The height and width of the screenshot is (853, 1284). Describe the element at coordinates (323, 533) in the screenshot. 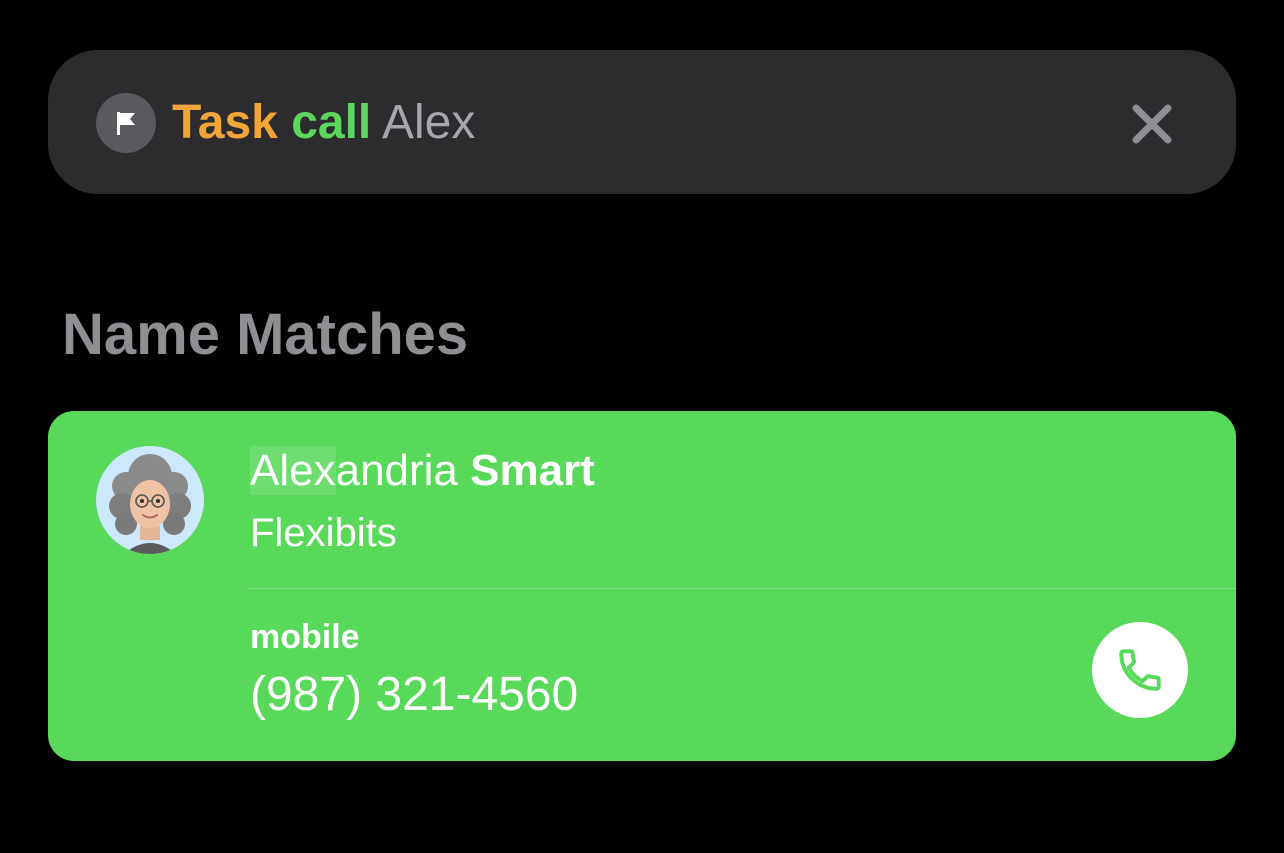

I see `contact-company: Flexibits` at that location.